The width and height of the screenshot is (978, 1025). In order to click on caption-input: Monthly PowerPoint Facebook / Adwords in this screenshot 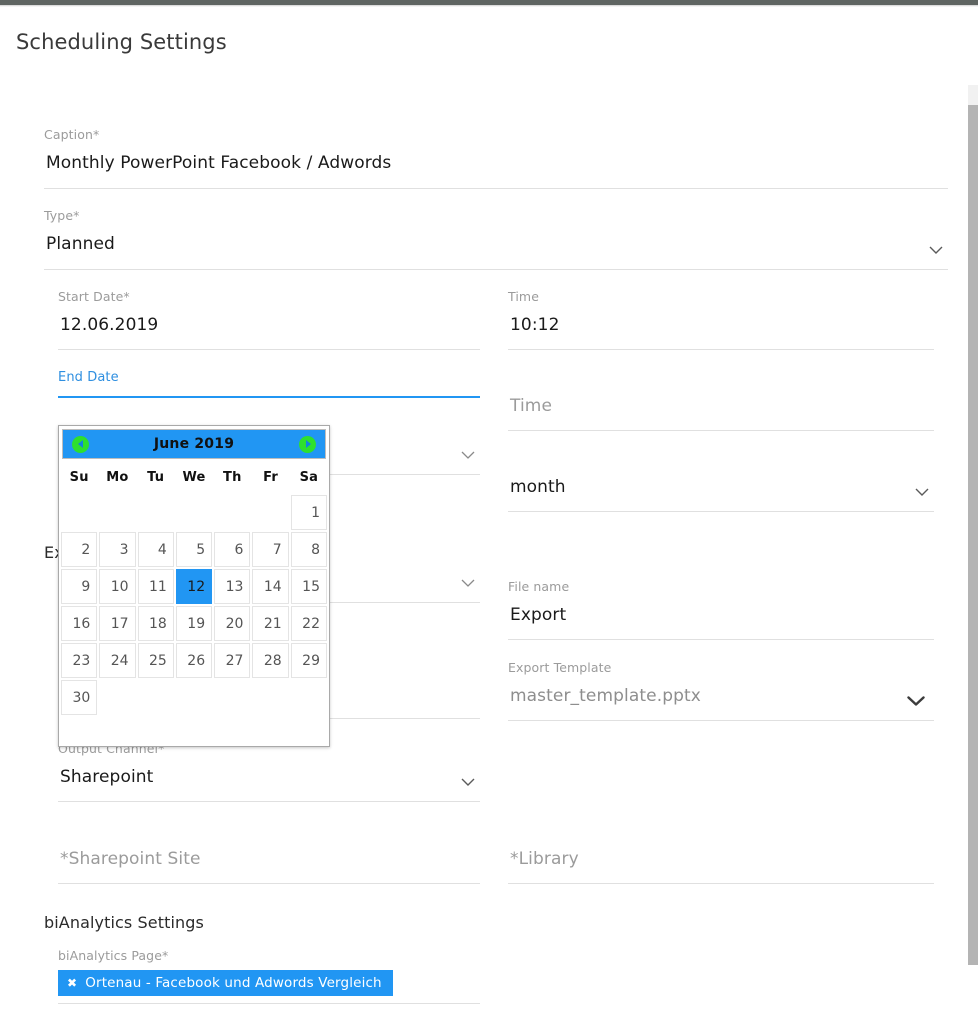, I will do `click(496, 163)`.